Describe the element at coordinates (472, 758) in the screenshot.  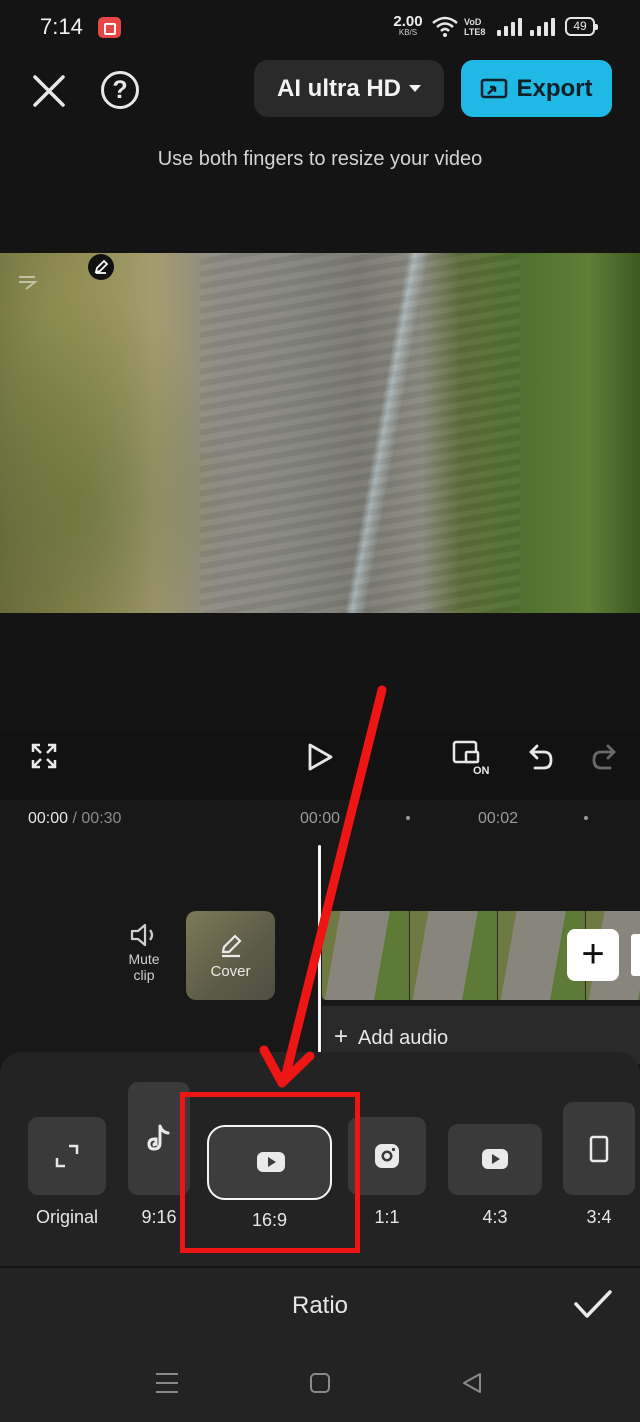
I see `keyframe-on-icon: ON` at that location.